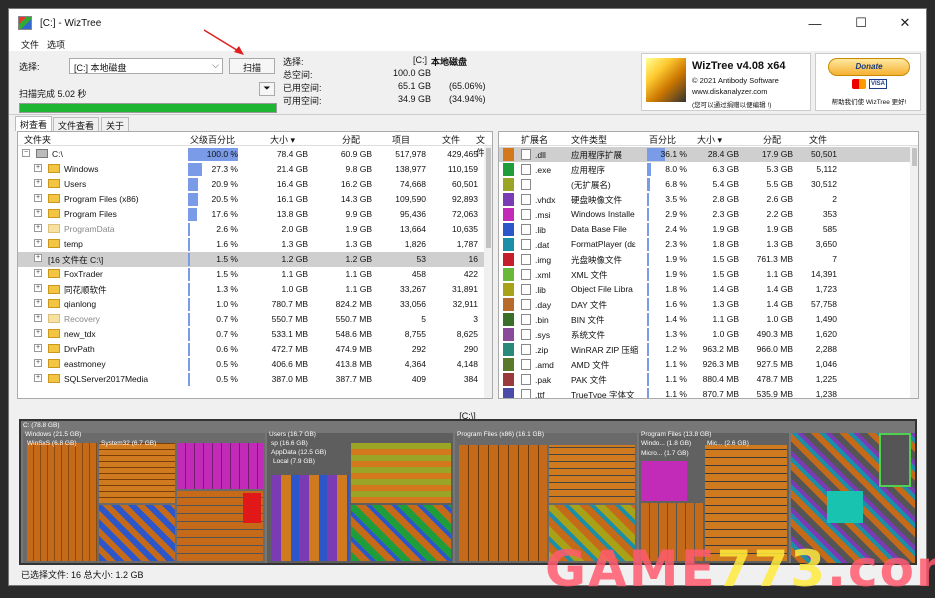  Describe the element at coordinates (62, 502) in the screenshot. I see `treemap-winsxs` at that location.